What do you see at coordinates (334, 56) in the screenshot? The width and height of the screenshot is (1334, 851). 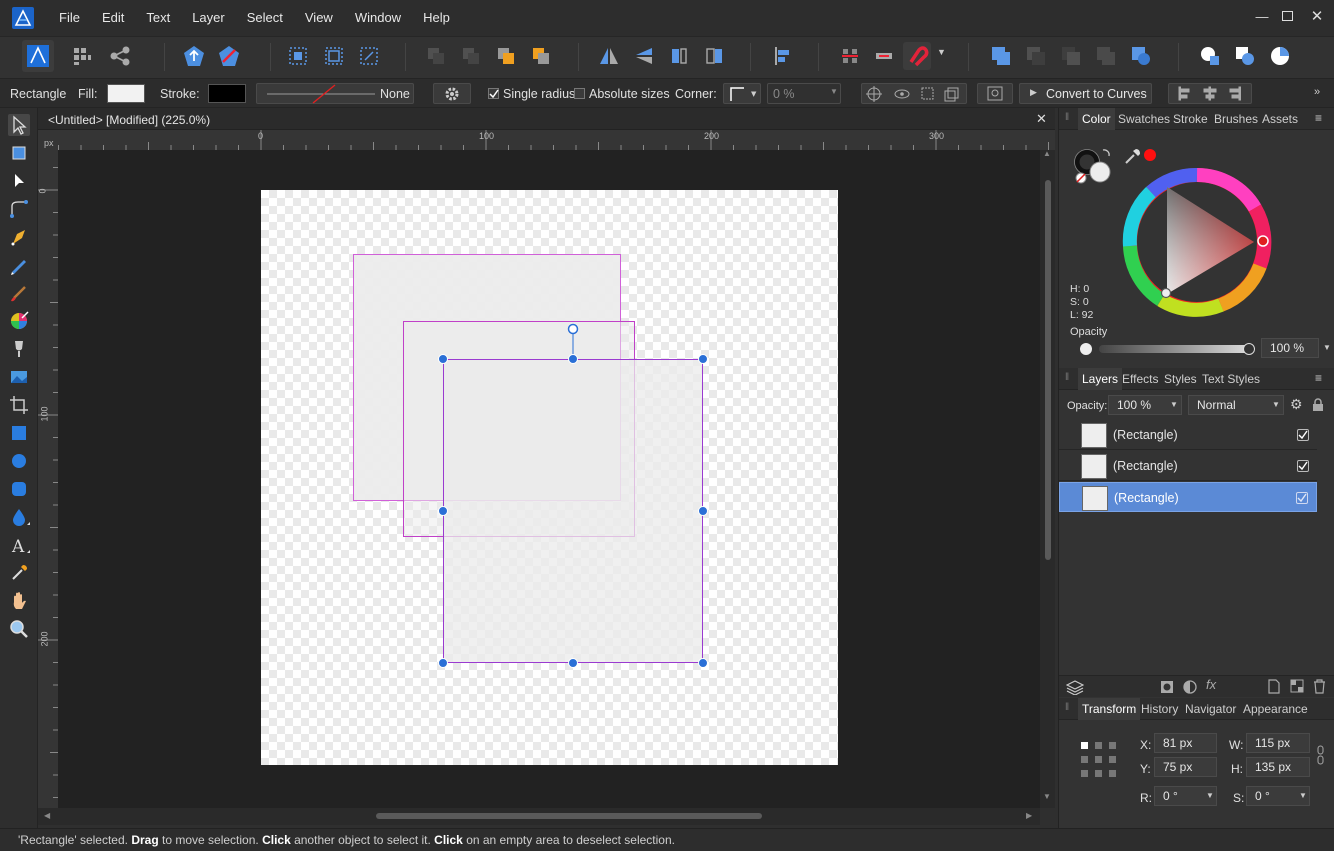 I see `select-inside-button` at bounding box center [334, 56].